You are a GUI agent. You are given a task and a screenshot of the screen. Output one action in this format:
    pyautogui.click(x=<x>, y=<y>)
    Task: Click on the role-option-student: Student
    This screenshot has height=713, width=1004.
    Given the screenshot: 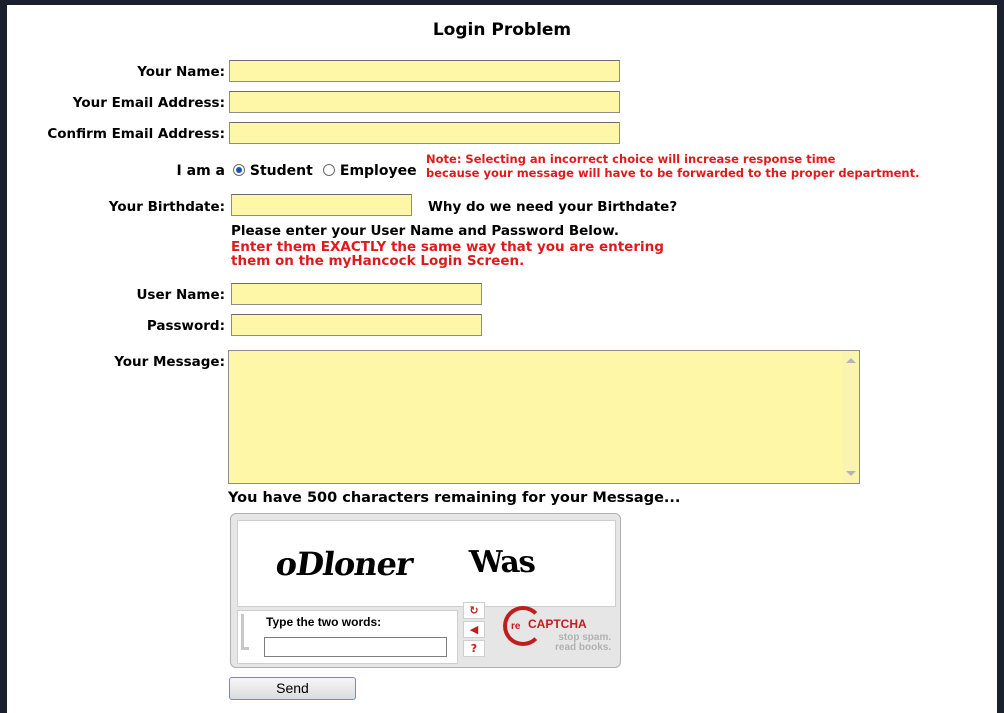 What is the action you would take?
    pyautogui.click(x=273, y=171)
    